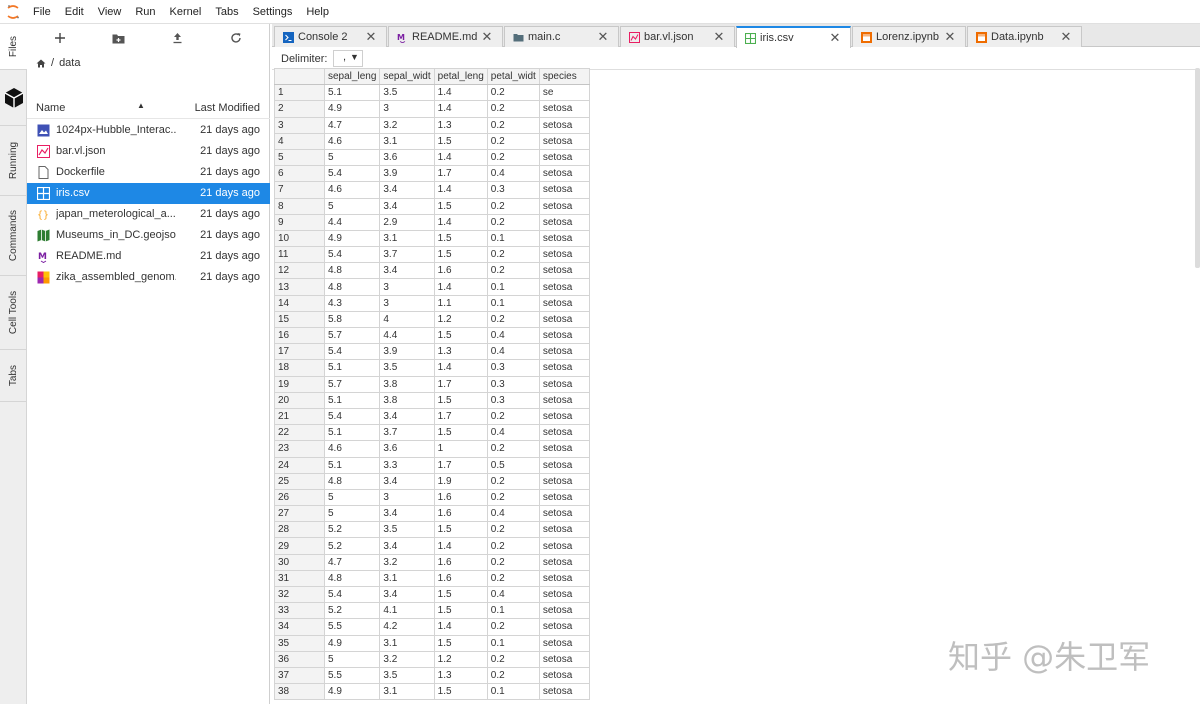 Image resolution: width=1200 pixels, height=704 pixels. What do you see at coordinates (299, 449) in the screenshot?
I see `row-header: 23` at bounding box center [299, 449].